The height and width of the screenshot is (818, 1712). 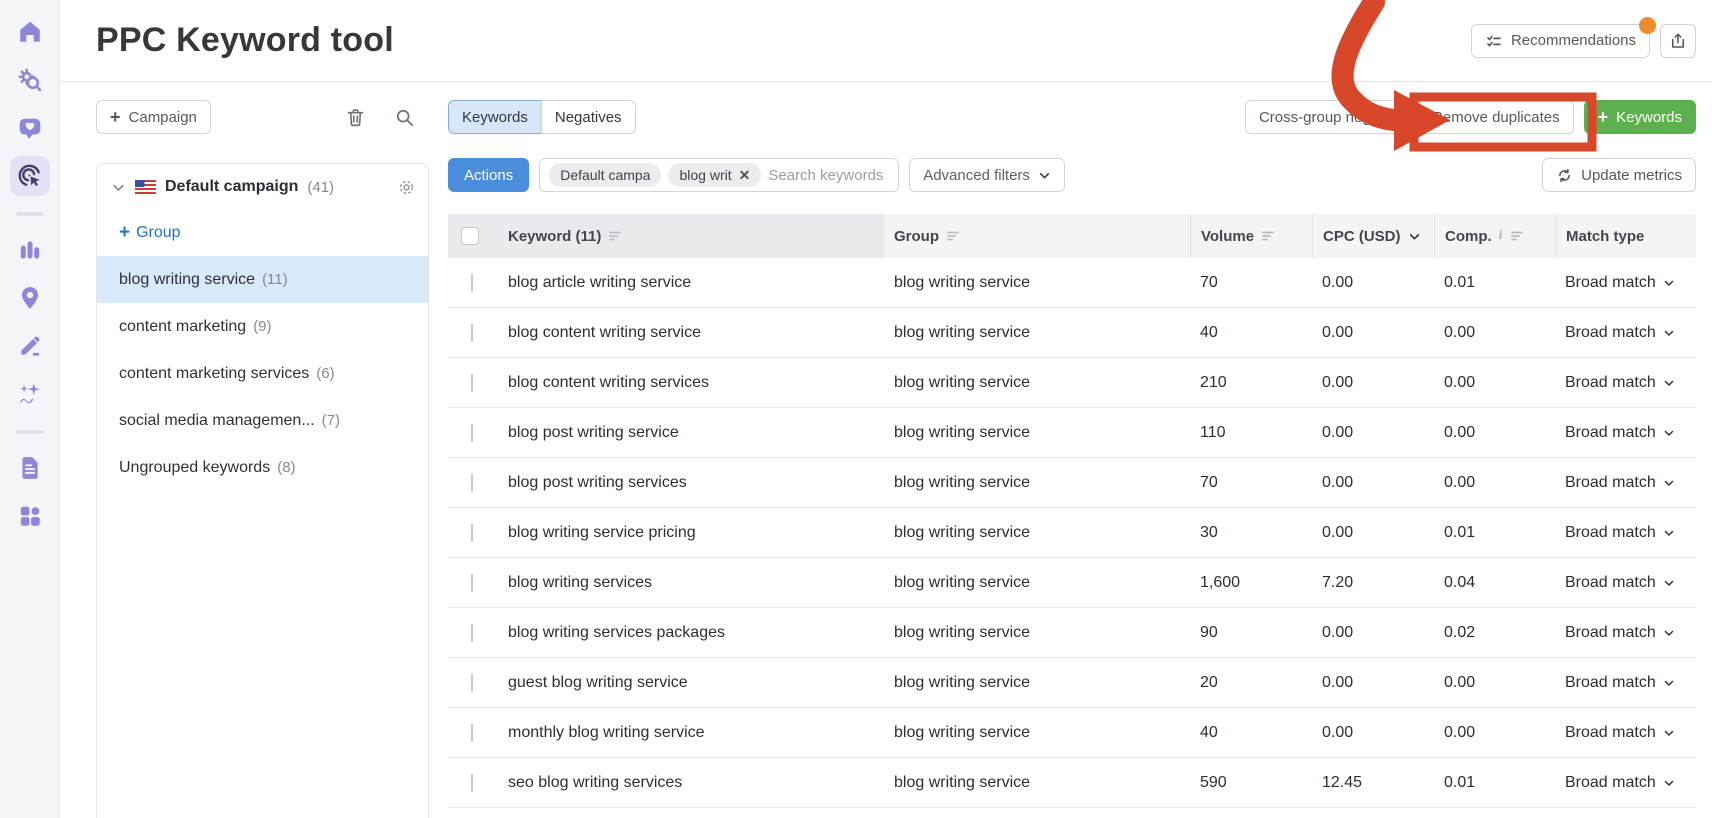 I want to click on feedback-icon, so click(x=30, y=128).